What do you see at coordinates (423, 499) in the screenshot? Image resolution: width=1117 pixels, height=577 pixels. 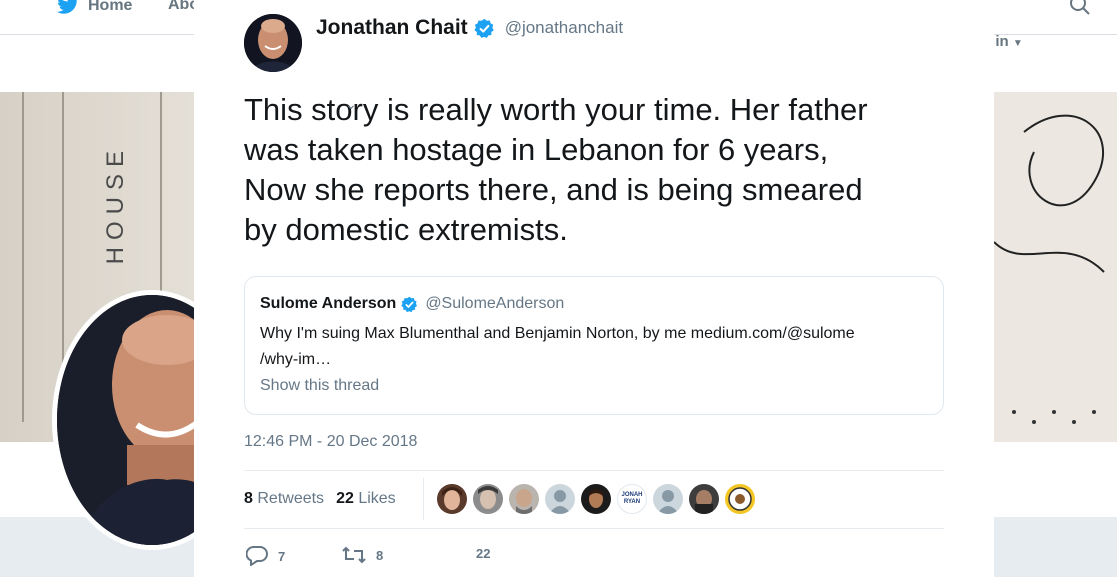 I see `stats-separator` at bounding box center [423, 499].